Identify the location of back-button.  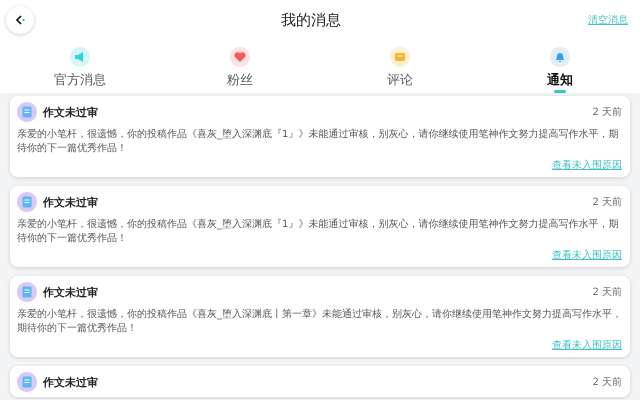
(20, 20).